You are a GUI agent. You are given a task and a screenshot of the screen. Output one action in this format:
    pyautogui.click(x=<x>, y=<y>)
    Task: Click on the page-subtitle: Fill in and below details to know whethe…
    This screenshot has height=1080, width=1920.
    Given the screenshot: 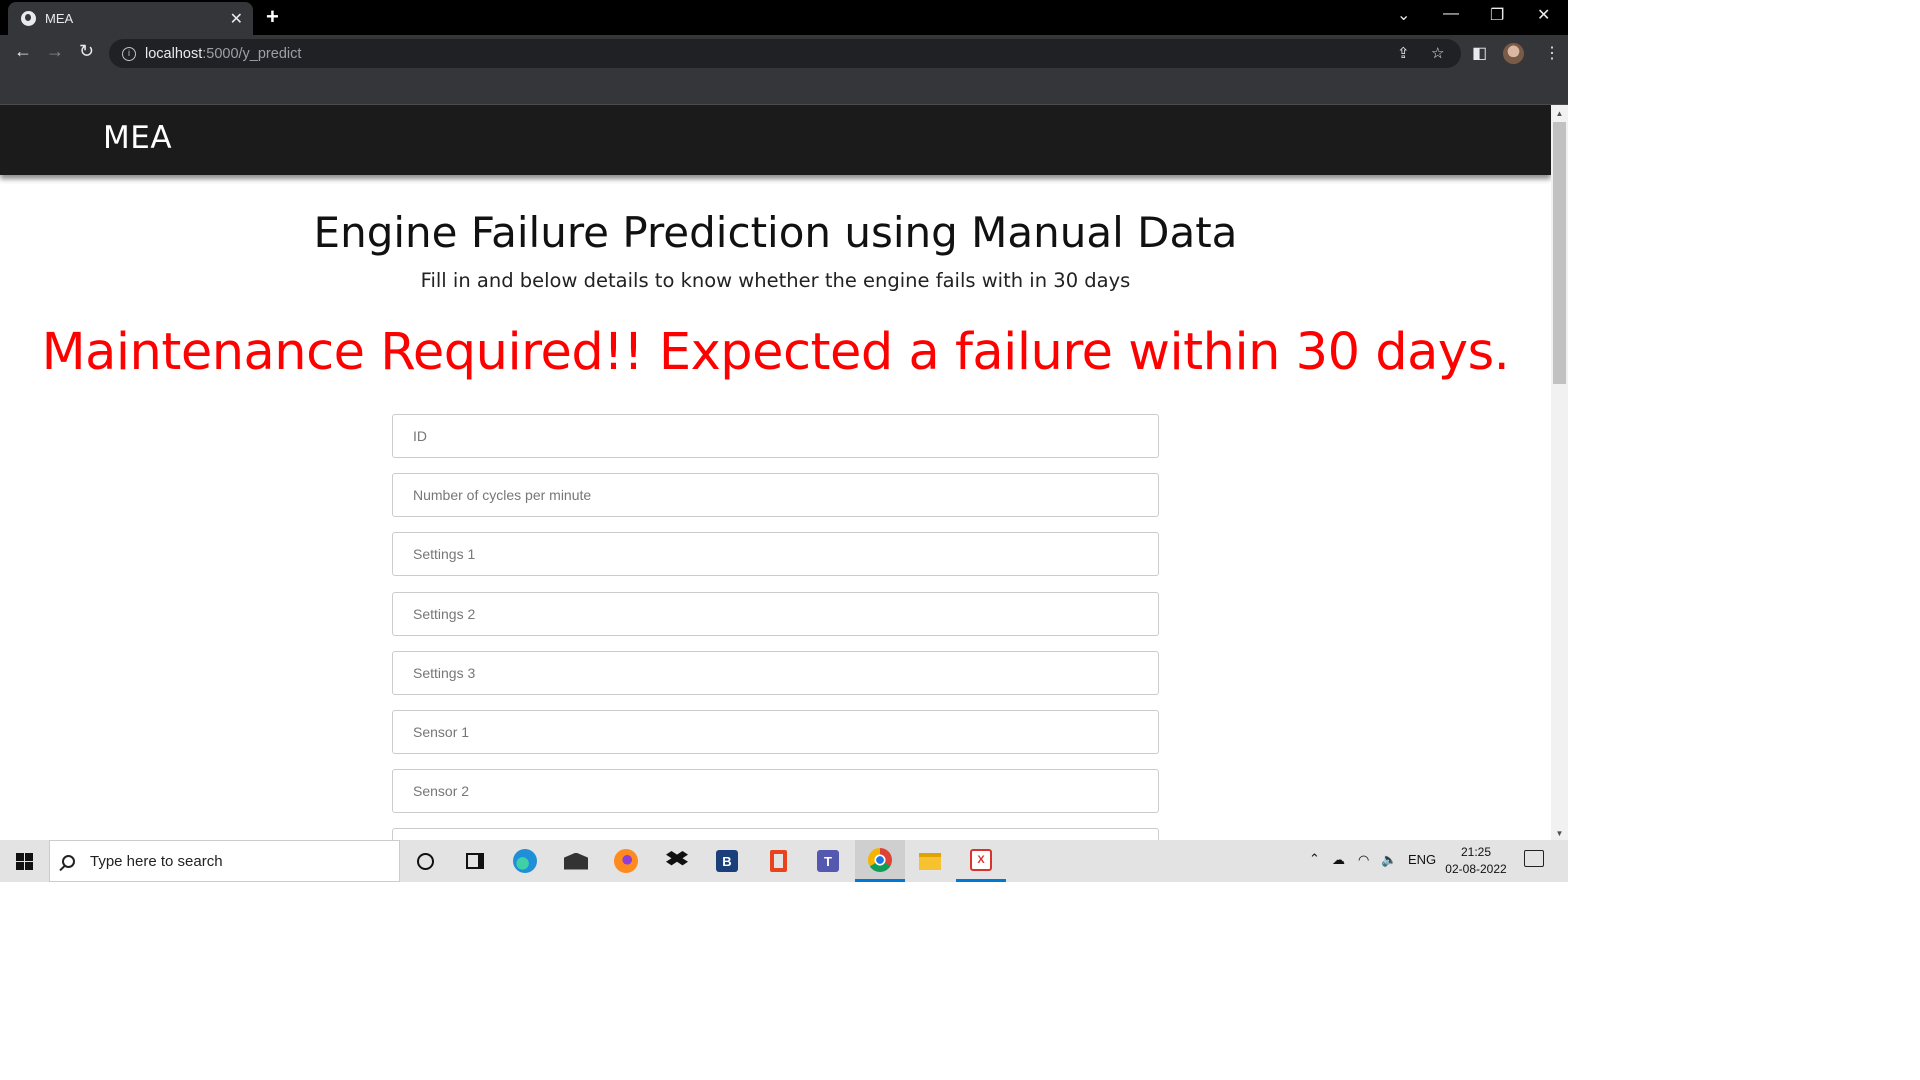 What is the action you would take?
    pyautogui.click(x=775, y=280)
    